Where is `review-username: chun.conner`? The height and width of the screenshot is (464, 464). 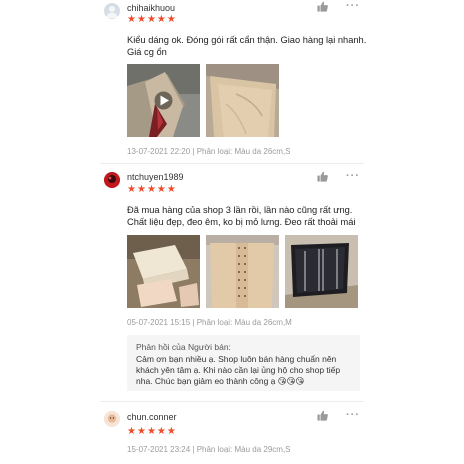
review-username: chun.conner is located at coordinates (152, 417).